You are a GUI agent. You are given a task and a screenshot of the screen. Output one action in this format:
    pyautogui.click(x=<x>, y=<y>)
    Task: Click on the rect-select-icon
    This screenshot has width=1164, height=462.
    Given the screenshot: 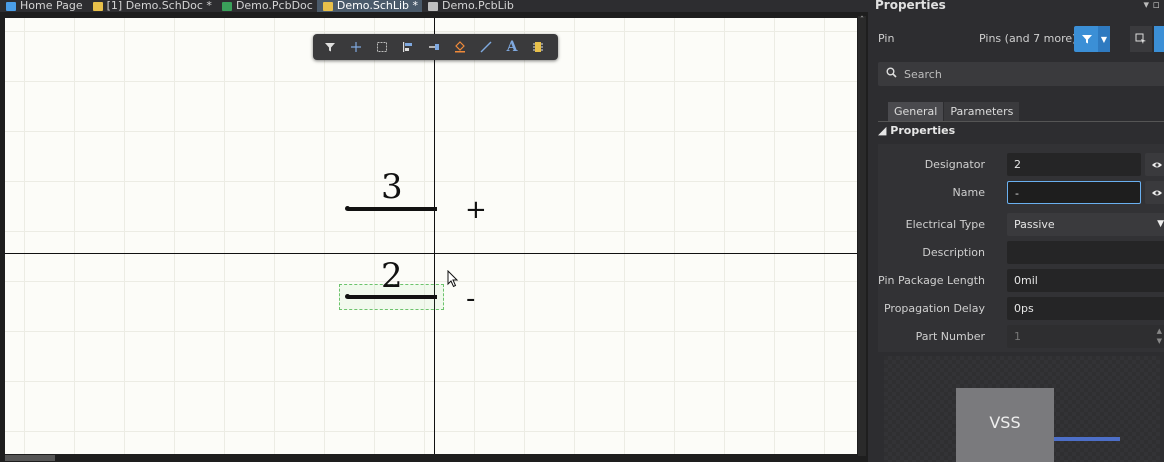 What is the action you would take?
    pyautogui.click(x=382, y=47)
    